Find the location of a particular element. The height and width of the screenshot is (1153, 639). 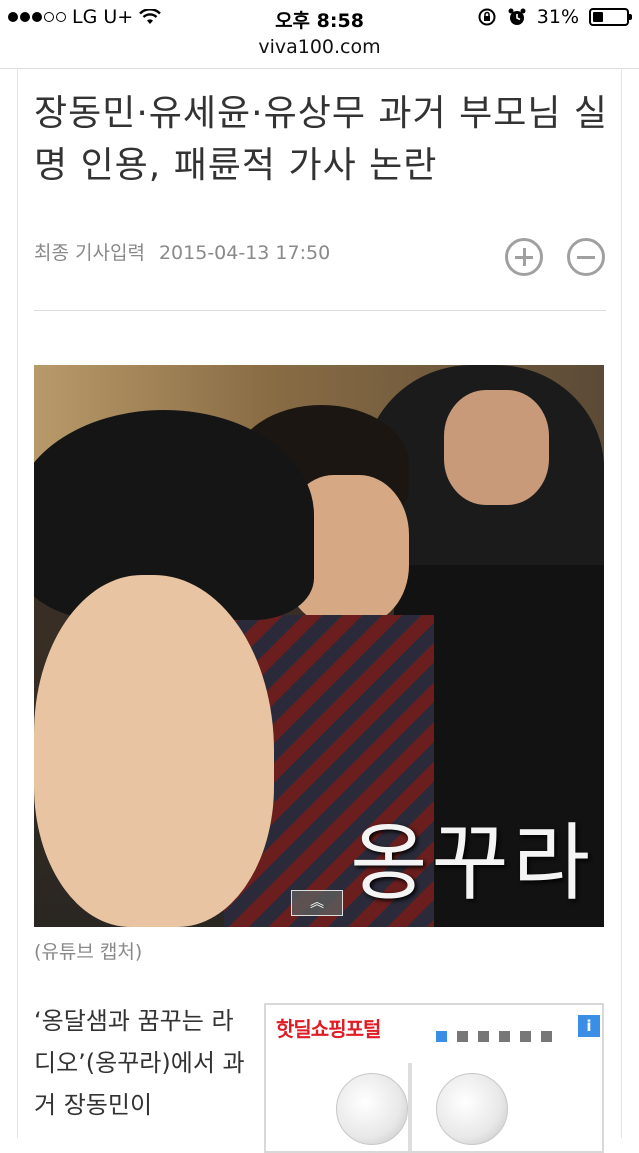

battery-fill is located at coordinates (598, 17).